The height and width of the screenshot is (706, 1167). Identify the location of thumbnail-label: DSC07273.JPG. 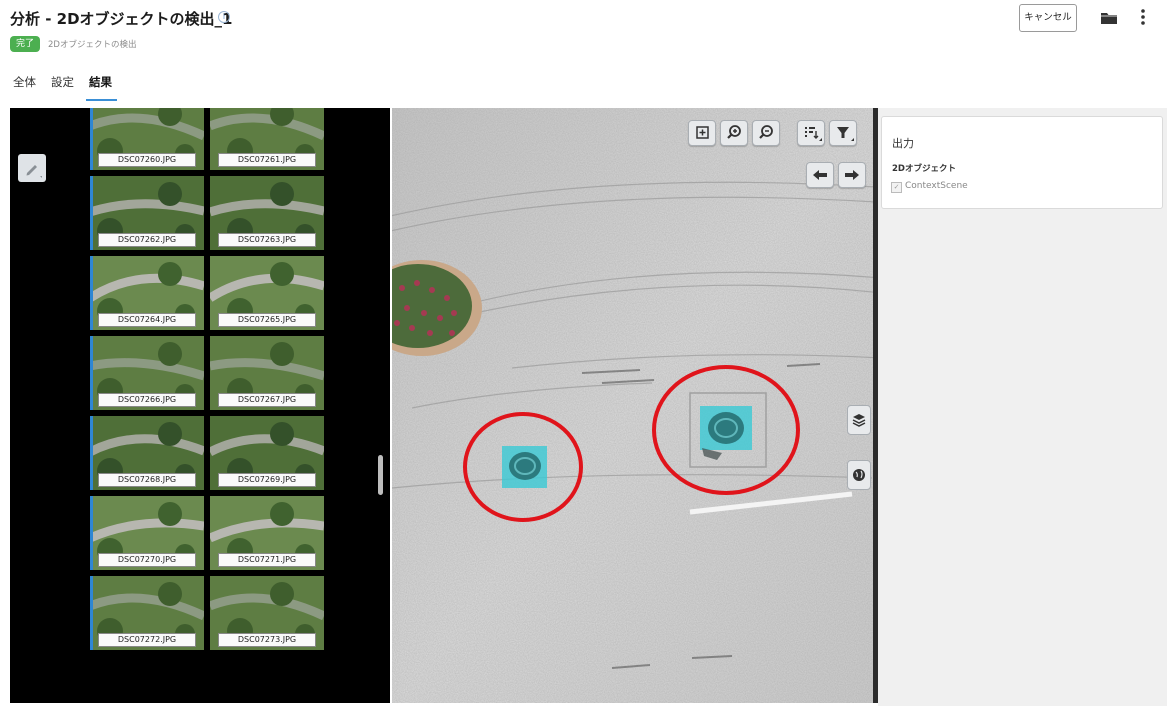
(267, 640).